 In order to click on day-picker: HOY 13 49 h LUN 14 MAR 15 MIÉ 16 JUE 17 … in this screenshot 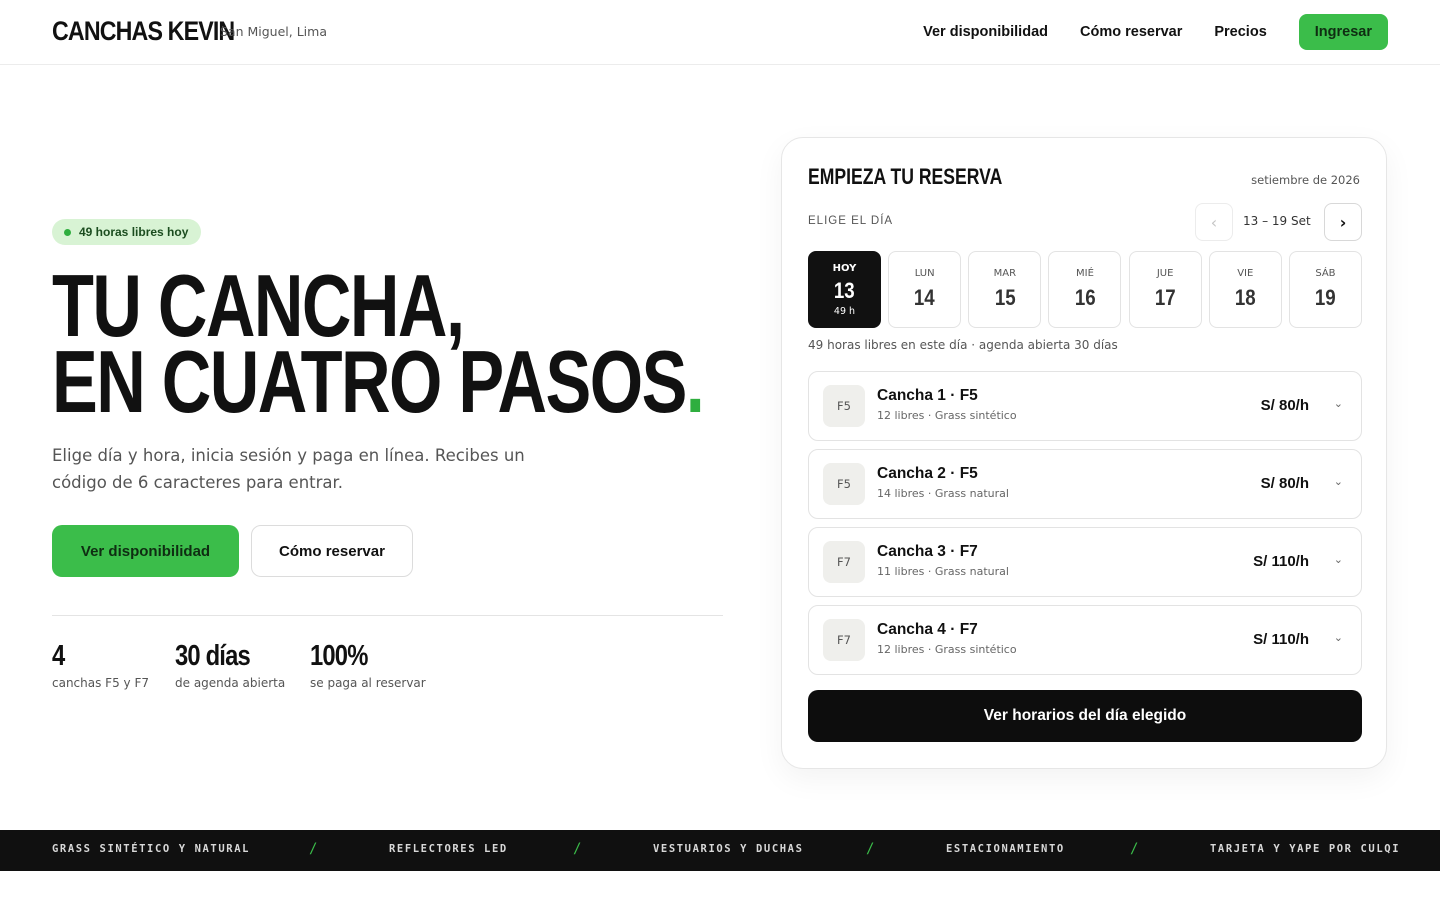, I will do `click(1085, 289)`.